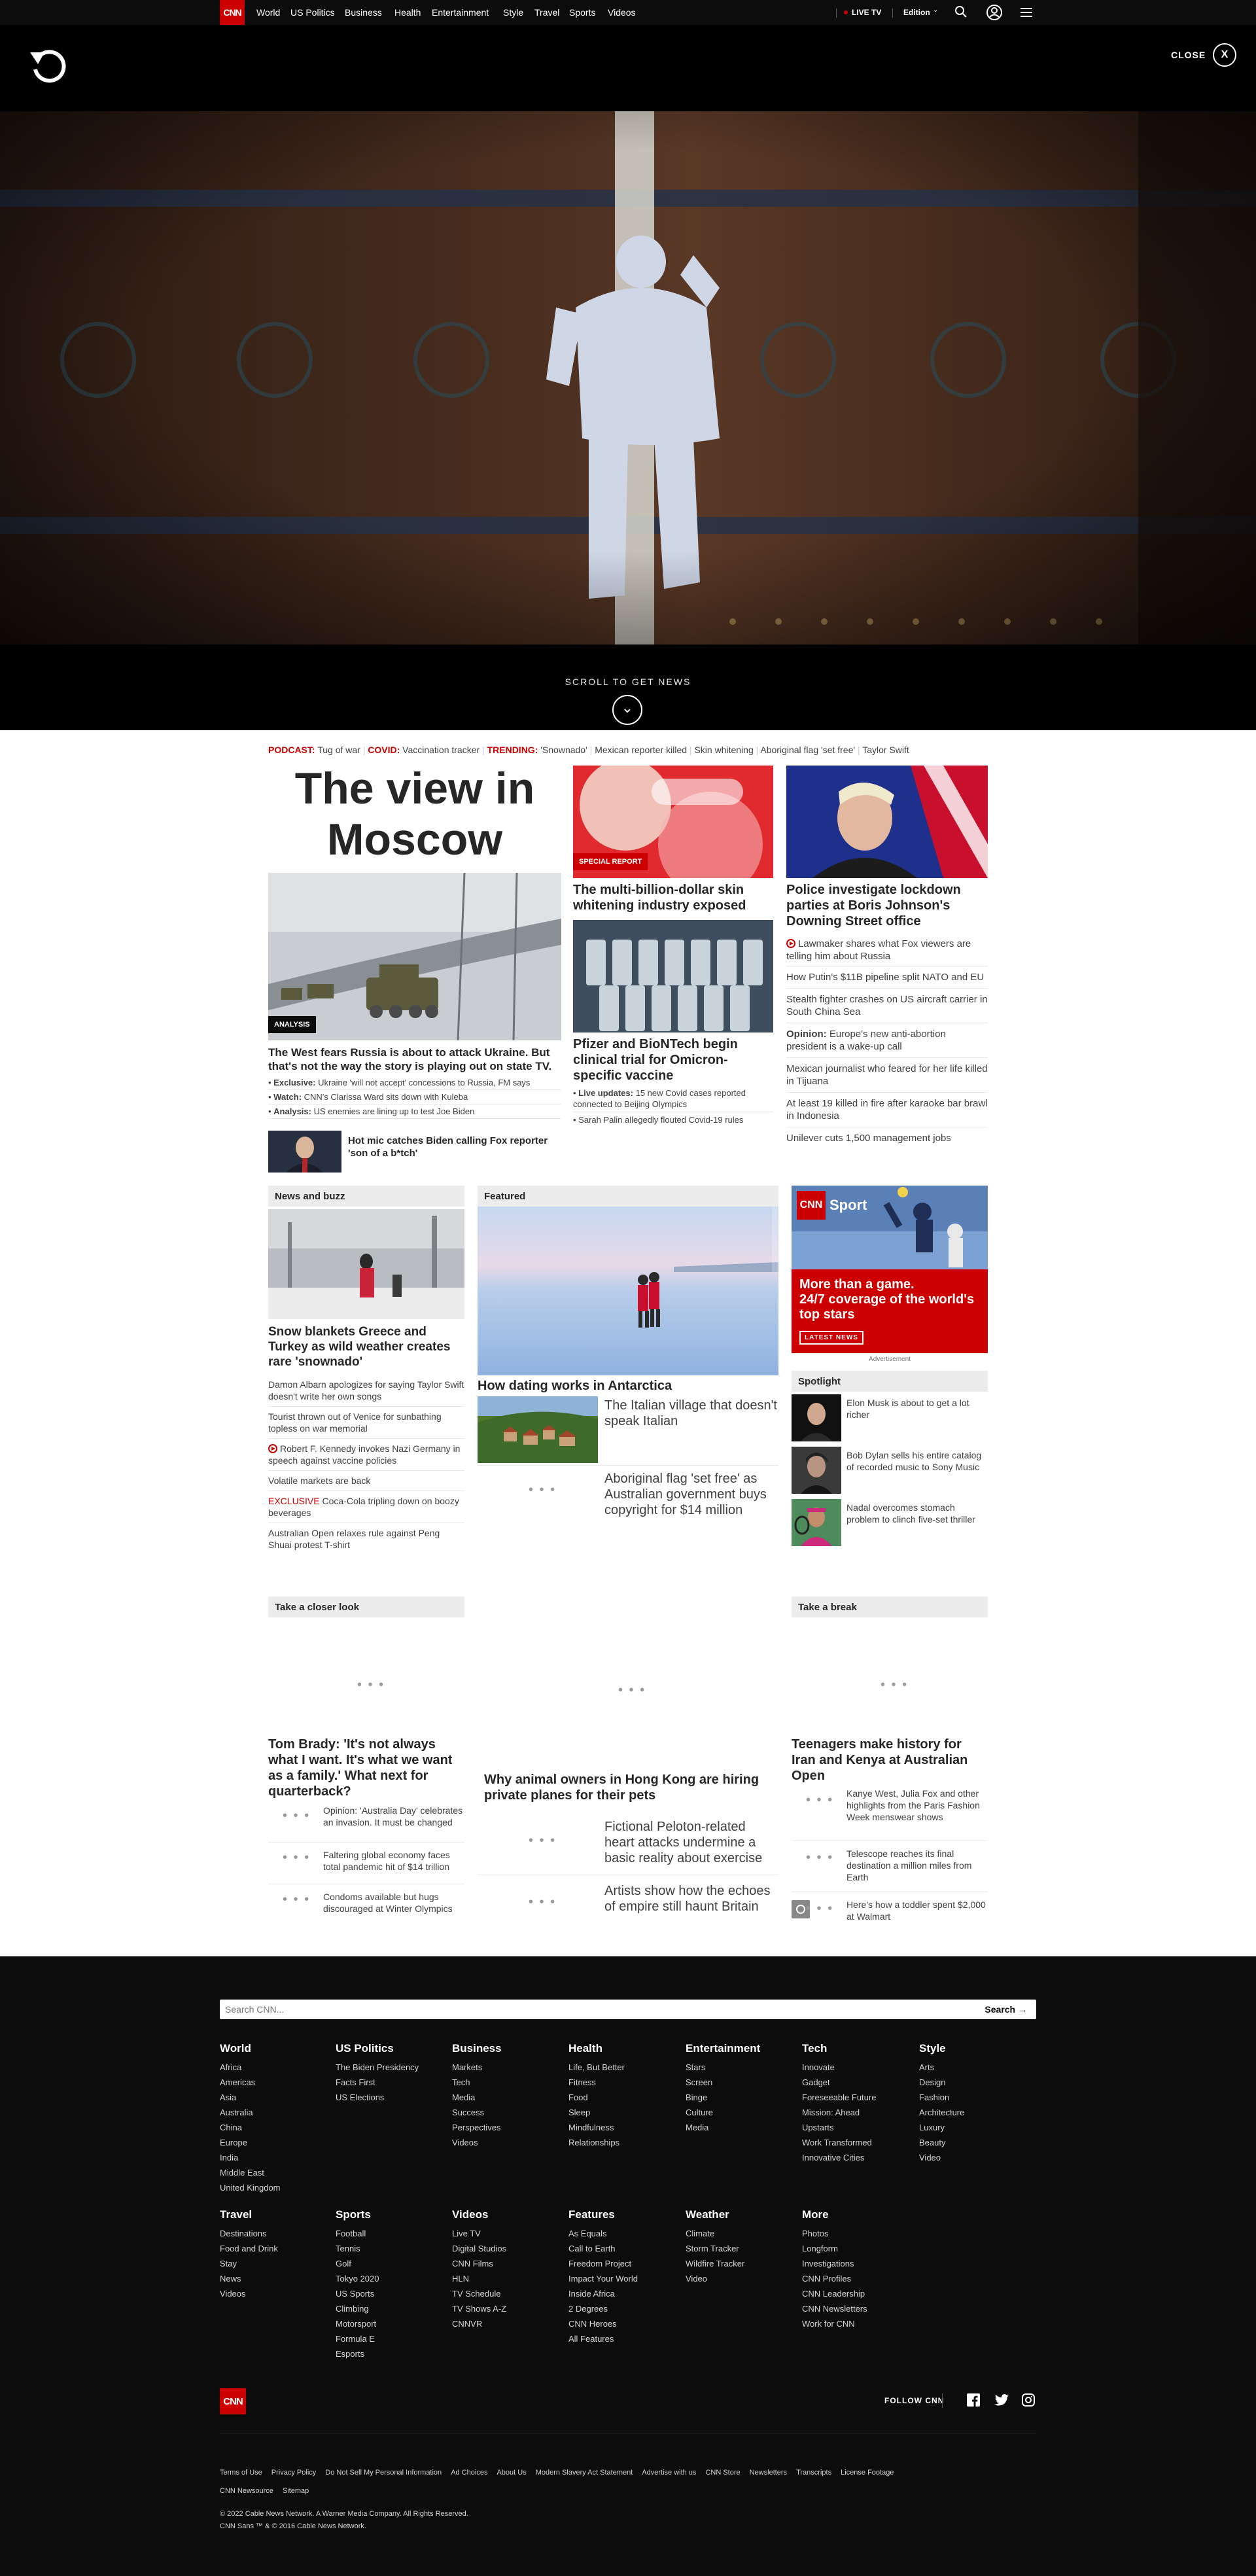 Image resolution: width=1256 pixels, height=2576 pixels. Describe the element at coordinates (942, 2112) in the screenshot. I see `footer-link: Architecture` at that location.